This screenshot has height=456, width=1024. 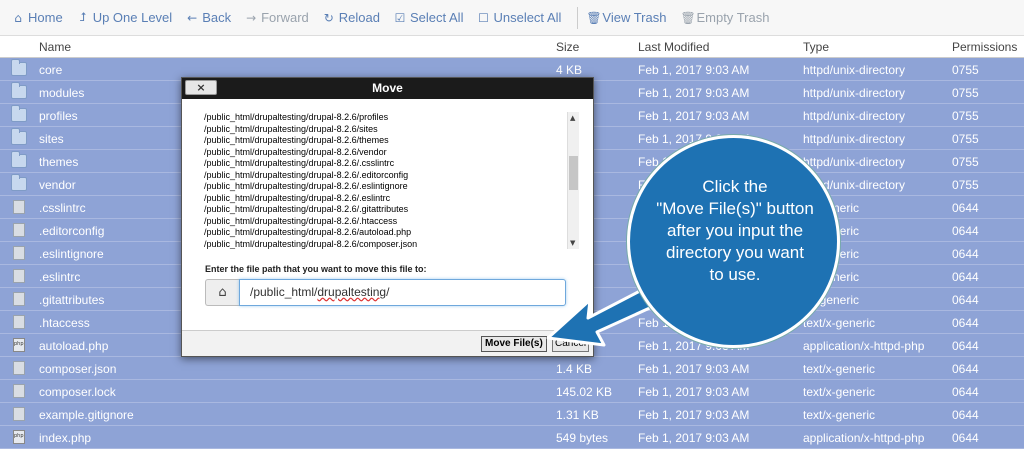 What do you see at coordinates (735, 208) in the screenshot?
I see `callout-line: "Move File(s)" button` at bounding box center [735, 208].